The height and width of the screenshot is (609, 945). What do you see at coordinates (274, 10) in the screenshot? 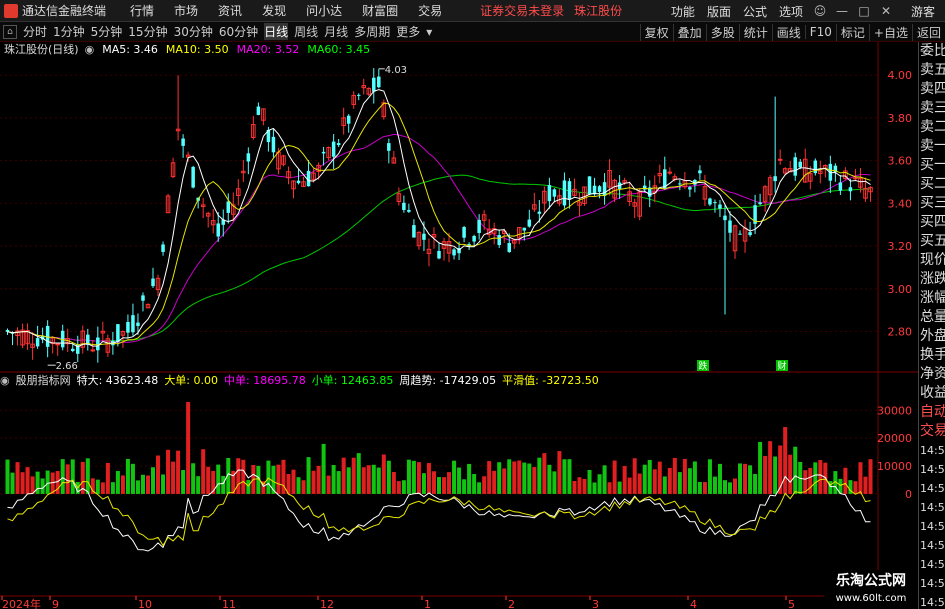
I see `menu-item-discover: 发现` at bounding box center [274, 10].